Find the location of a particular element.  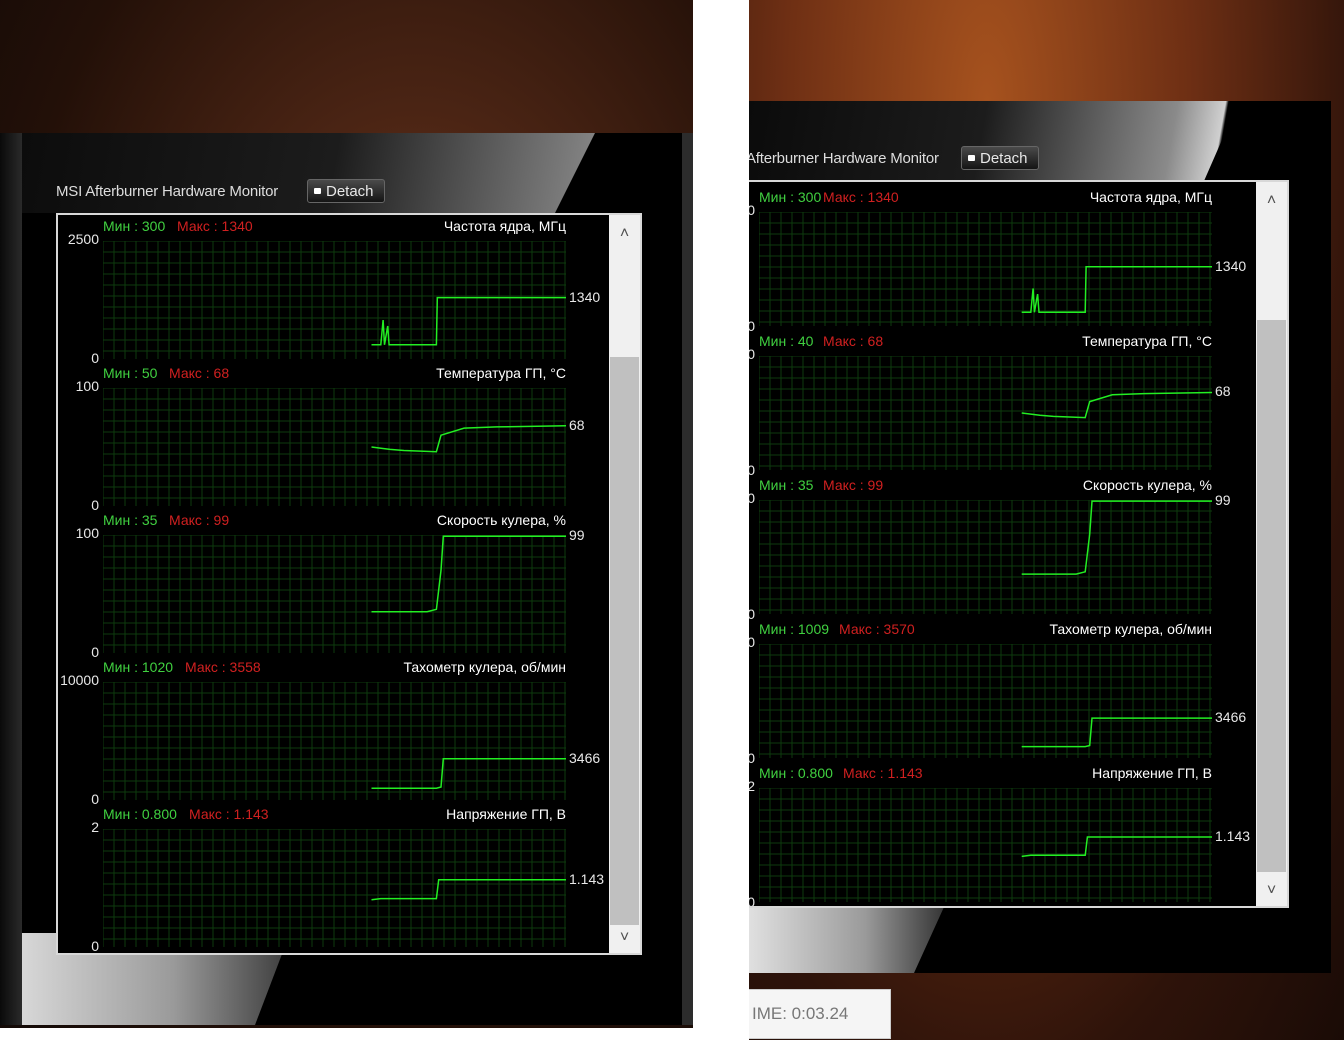

window-sheen is located at coordinates (994, 141).